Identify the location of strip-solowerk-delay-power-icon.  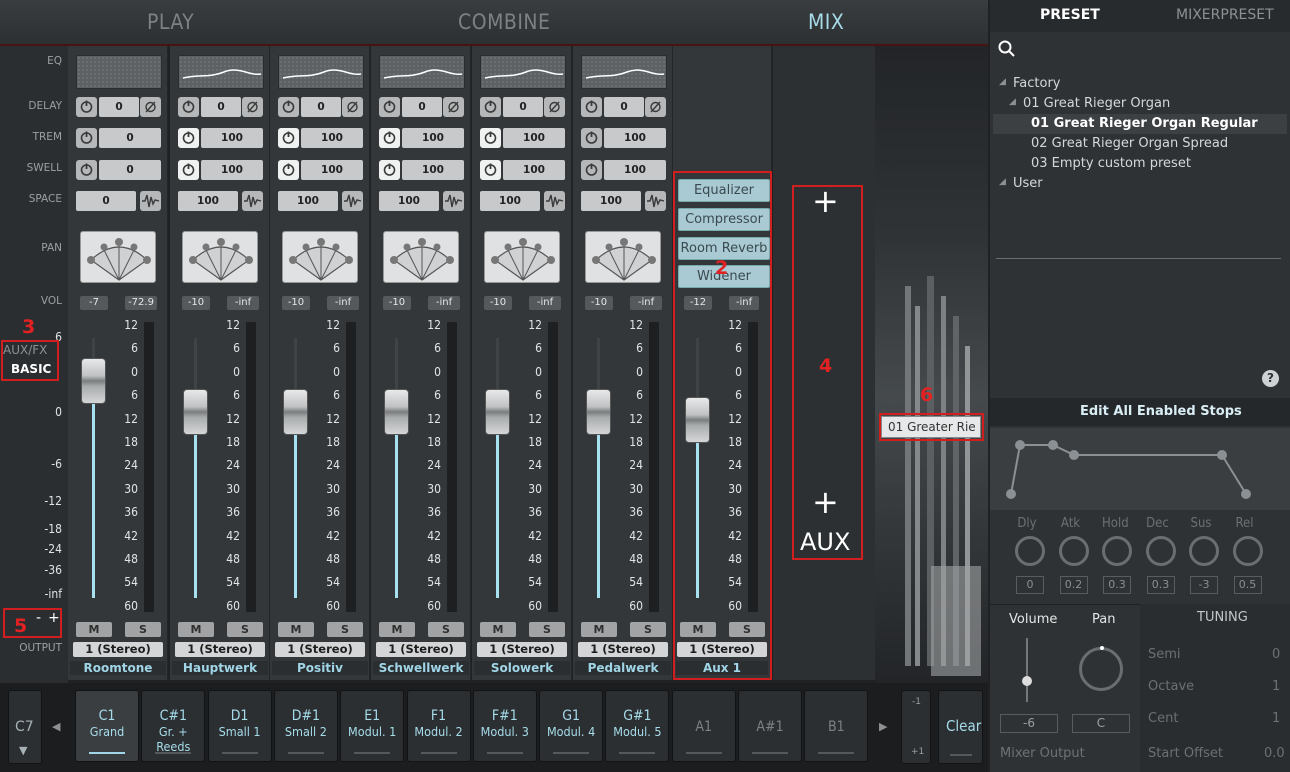
(490, 107).